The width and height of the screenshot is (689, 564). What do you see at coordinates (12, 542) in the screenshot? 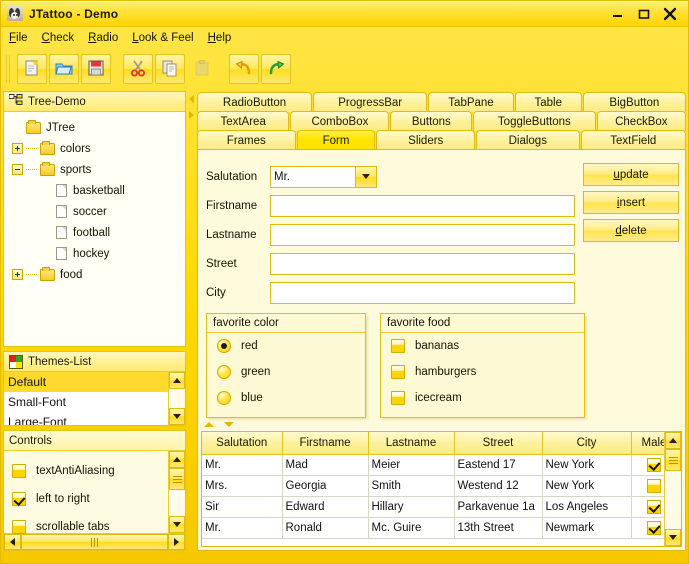
I see `scroll-left-button` at bounding box center [12, 542].